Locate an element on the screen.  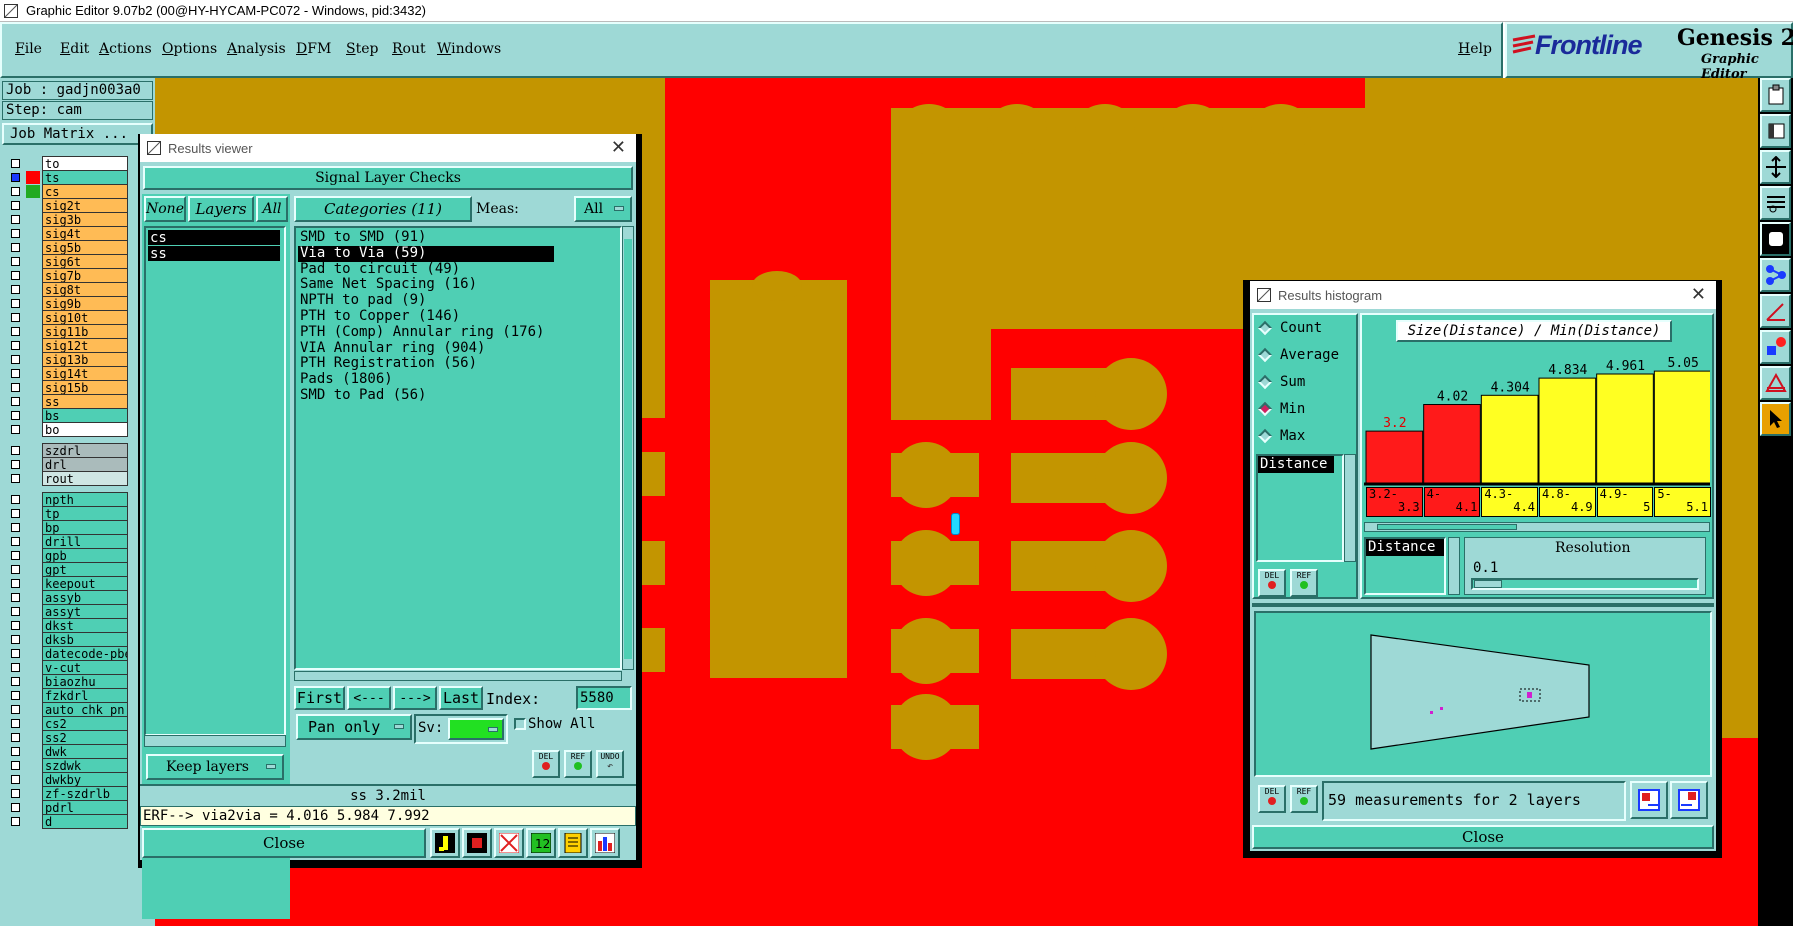
layer-row-ss2: ss2 is located at coordinates (66, 737).